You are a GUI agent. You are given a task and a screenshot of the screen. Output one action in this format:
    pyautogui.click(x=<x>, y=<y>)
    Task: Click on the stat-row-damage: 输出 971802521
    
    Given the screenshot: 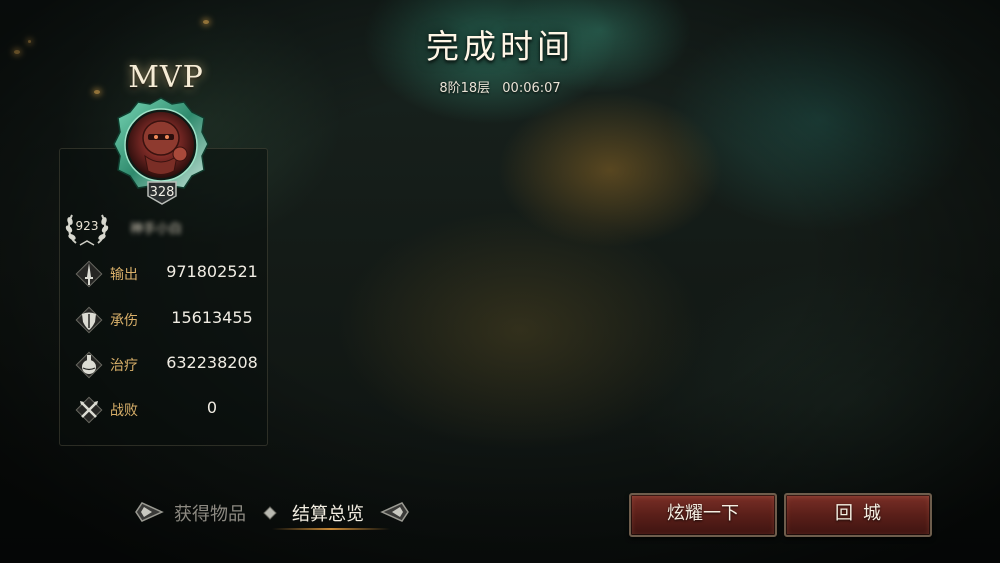 What is the action you would take?
    pyautogui.click(x=168, y=273)
    